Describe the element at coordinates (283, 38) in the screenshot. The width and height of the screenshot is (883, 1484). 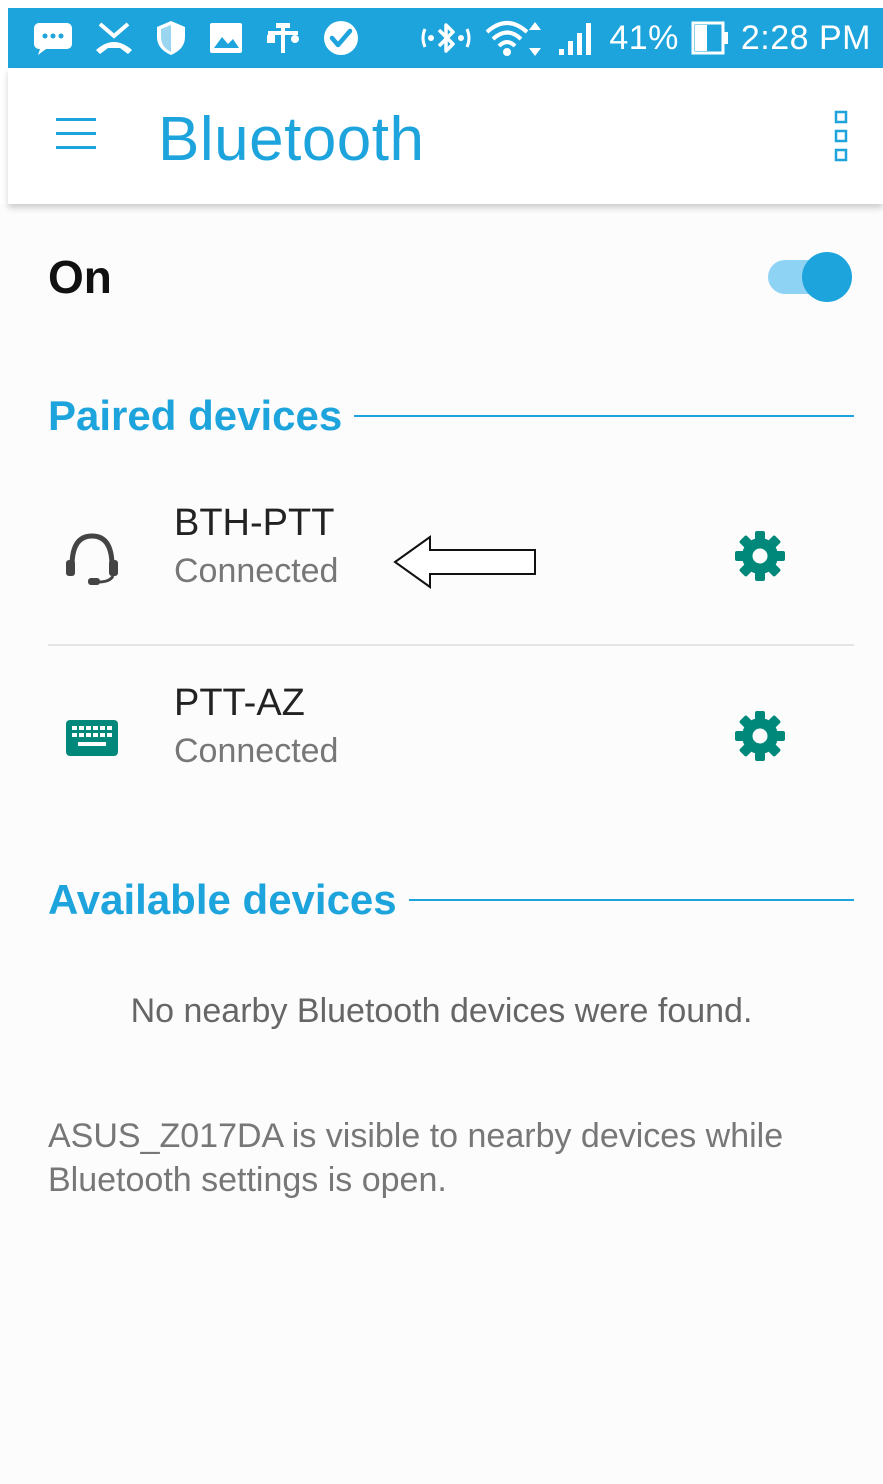
I see `usb-icon` at that location.